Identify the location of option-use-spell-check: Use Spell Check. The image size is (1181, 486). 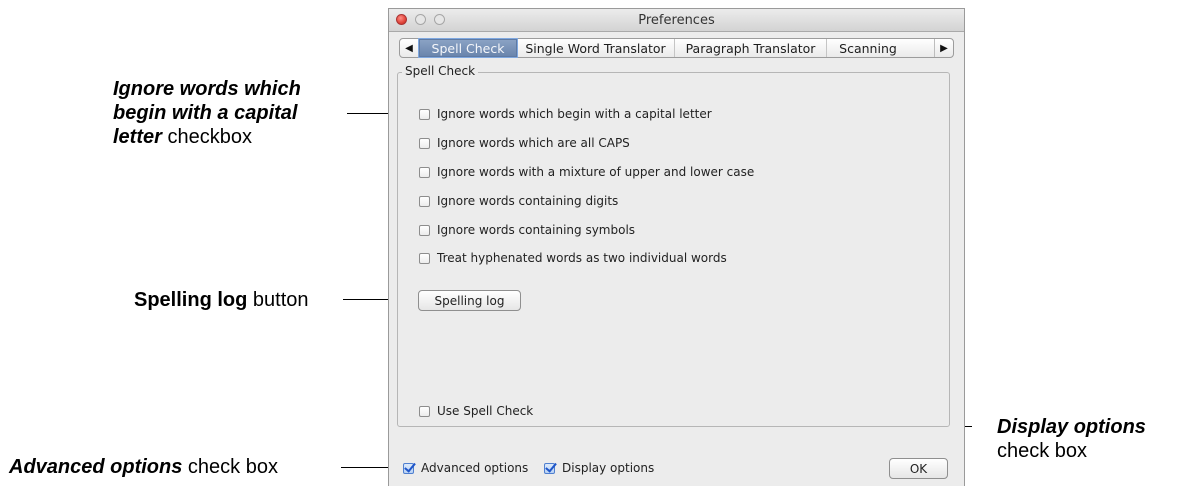
(476, 411).